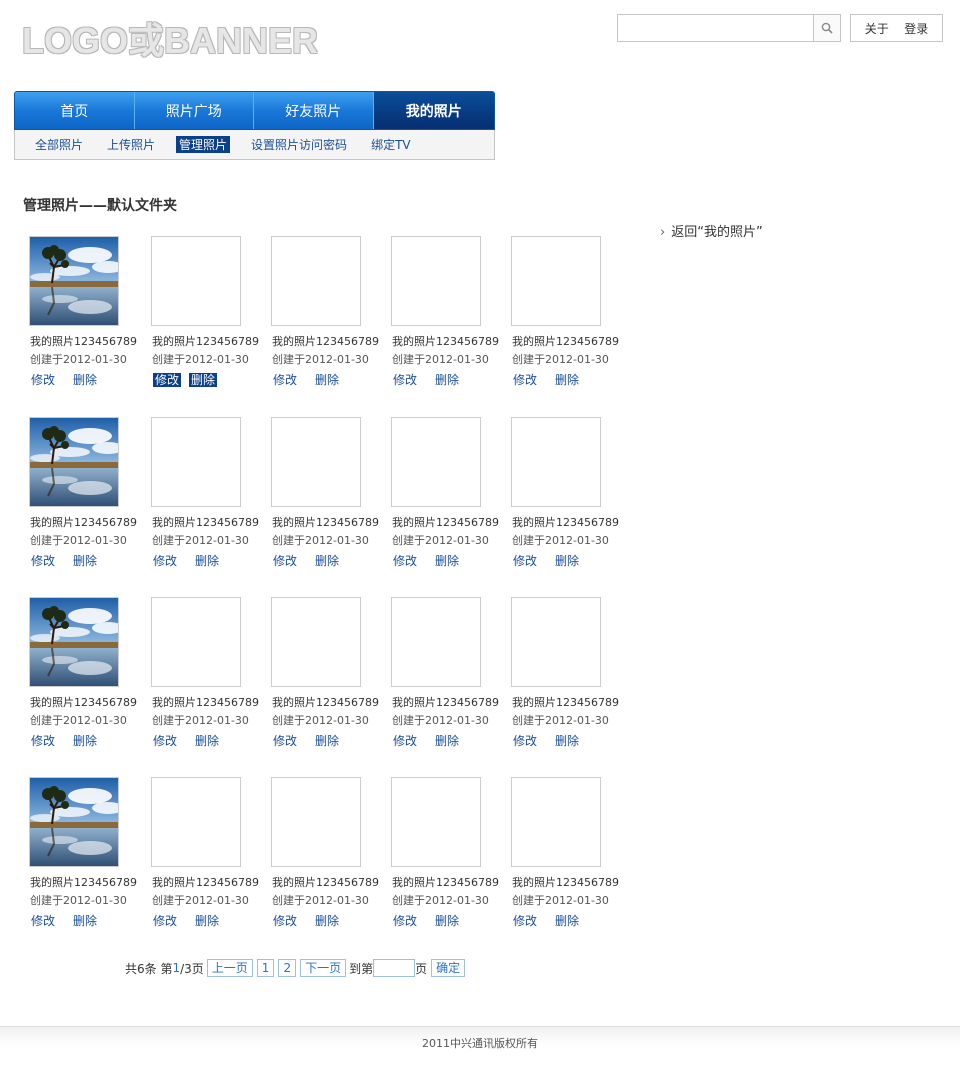  Describe the element at coordinates (149, 968) in the screenshot. I see `pager-total: 共6条 第` at that location.